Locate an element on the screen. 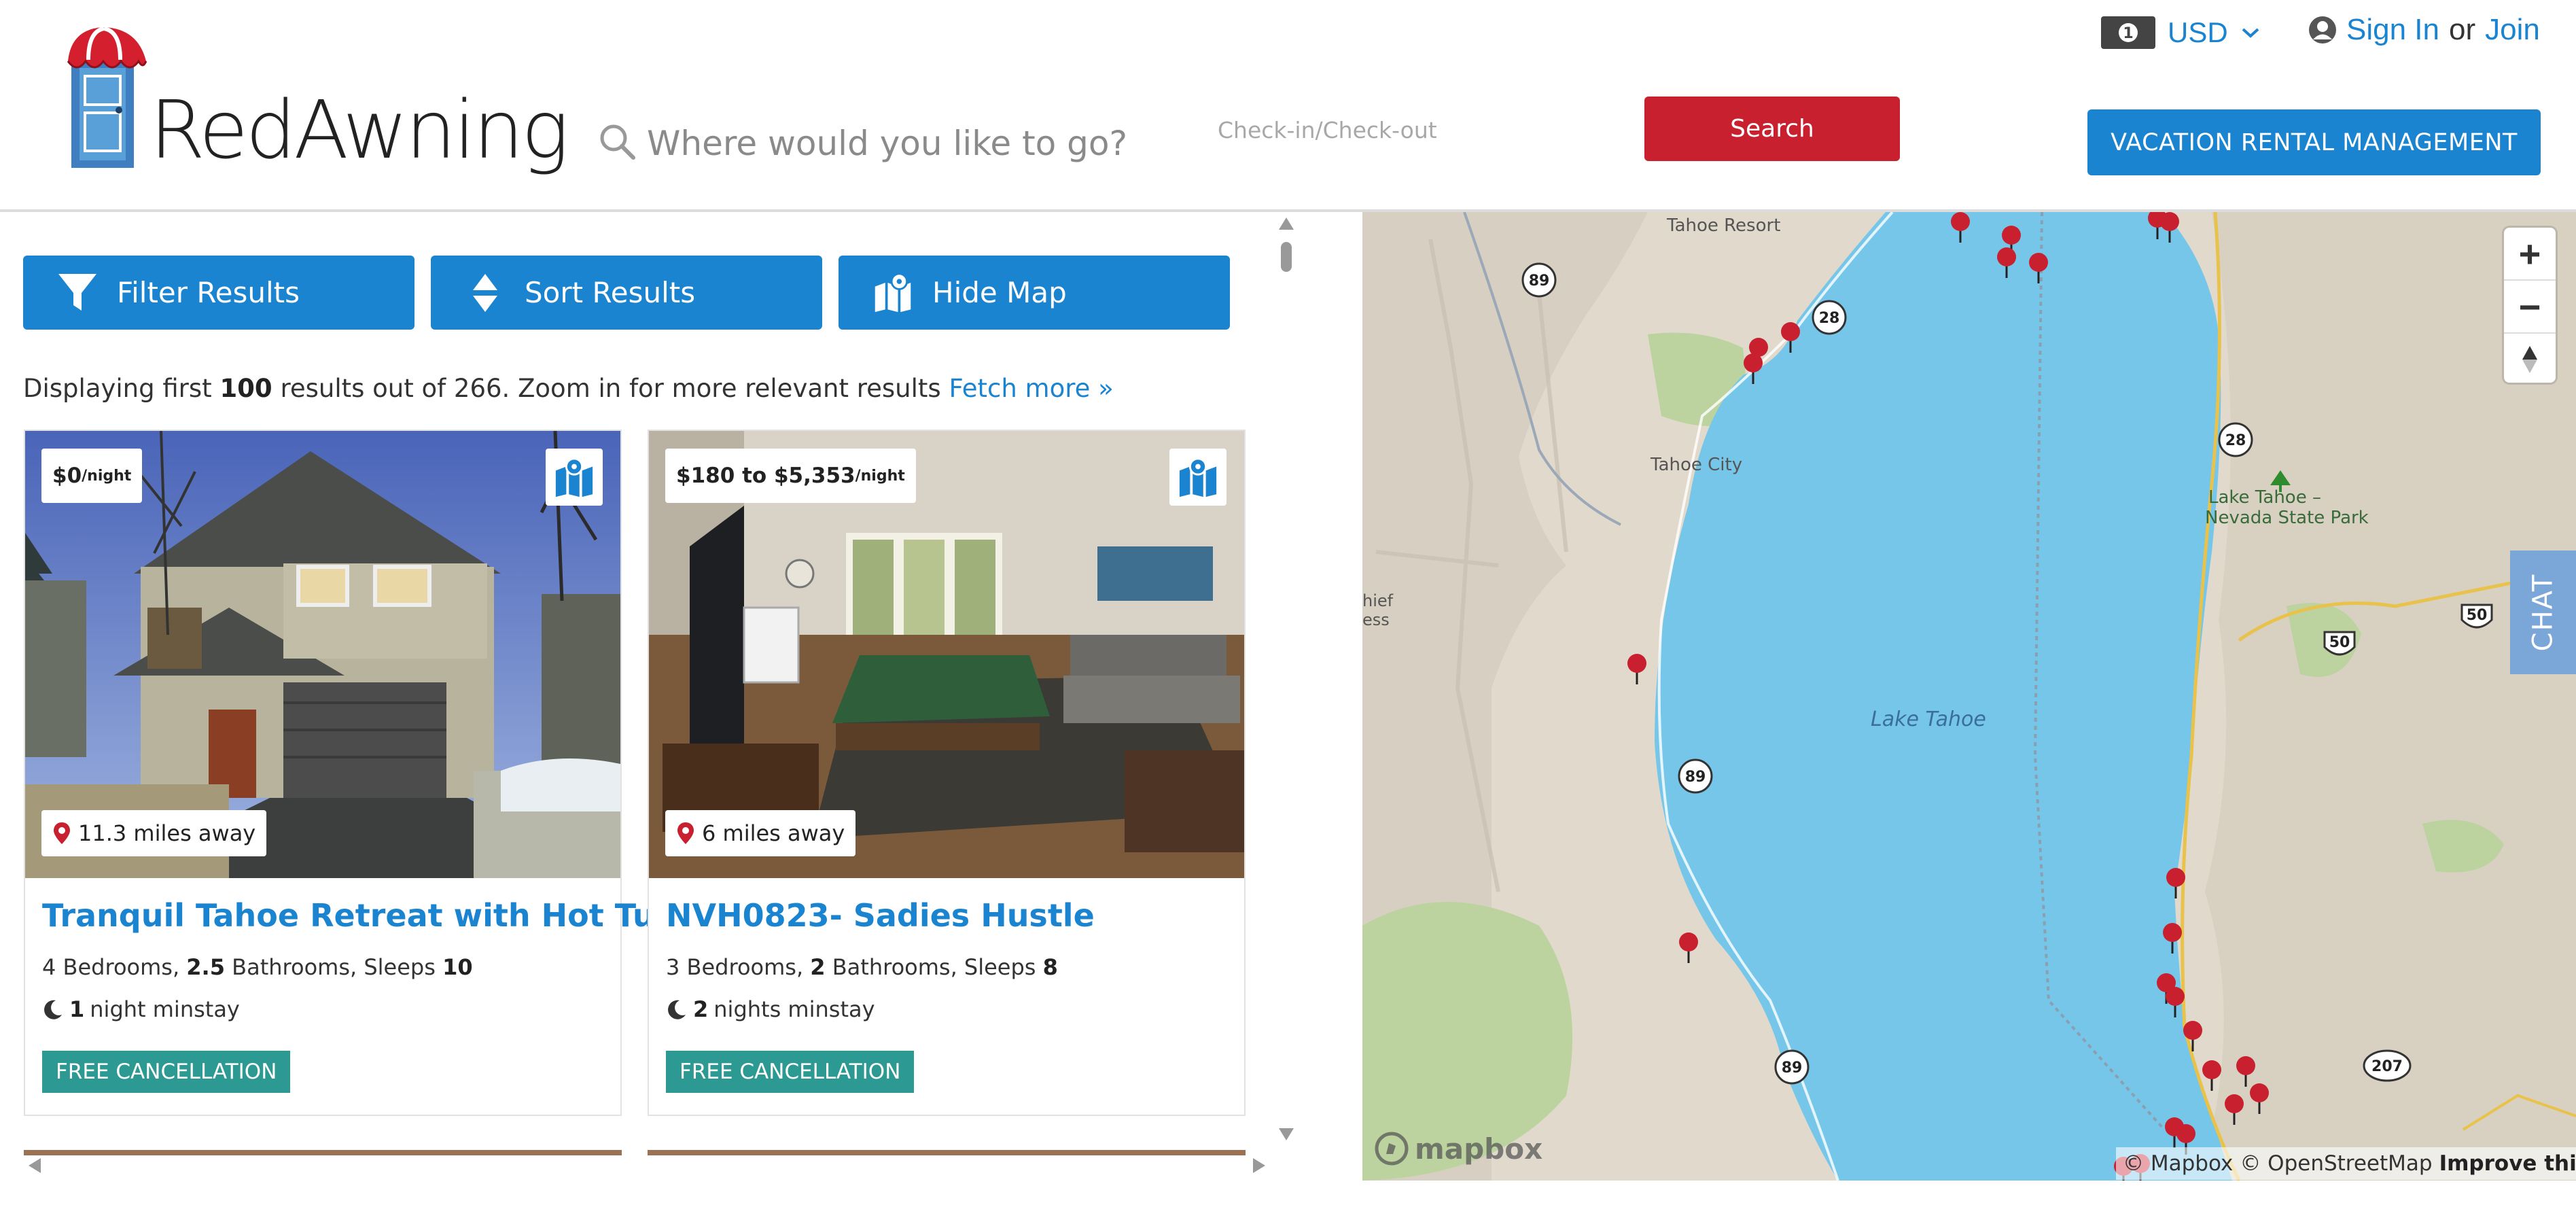 Image resolution: width=2576 pixels, height=1205 pixels. price-tag: $180 to $5,353/night is located at coordinates (790, 476).